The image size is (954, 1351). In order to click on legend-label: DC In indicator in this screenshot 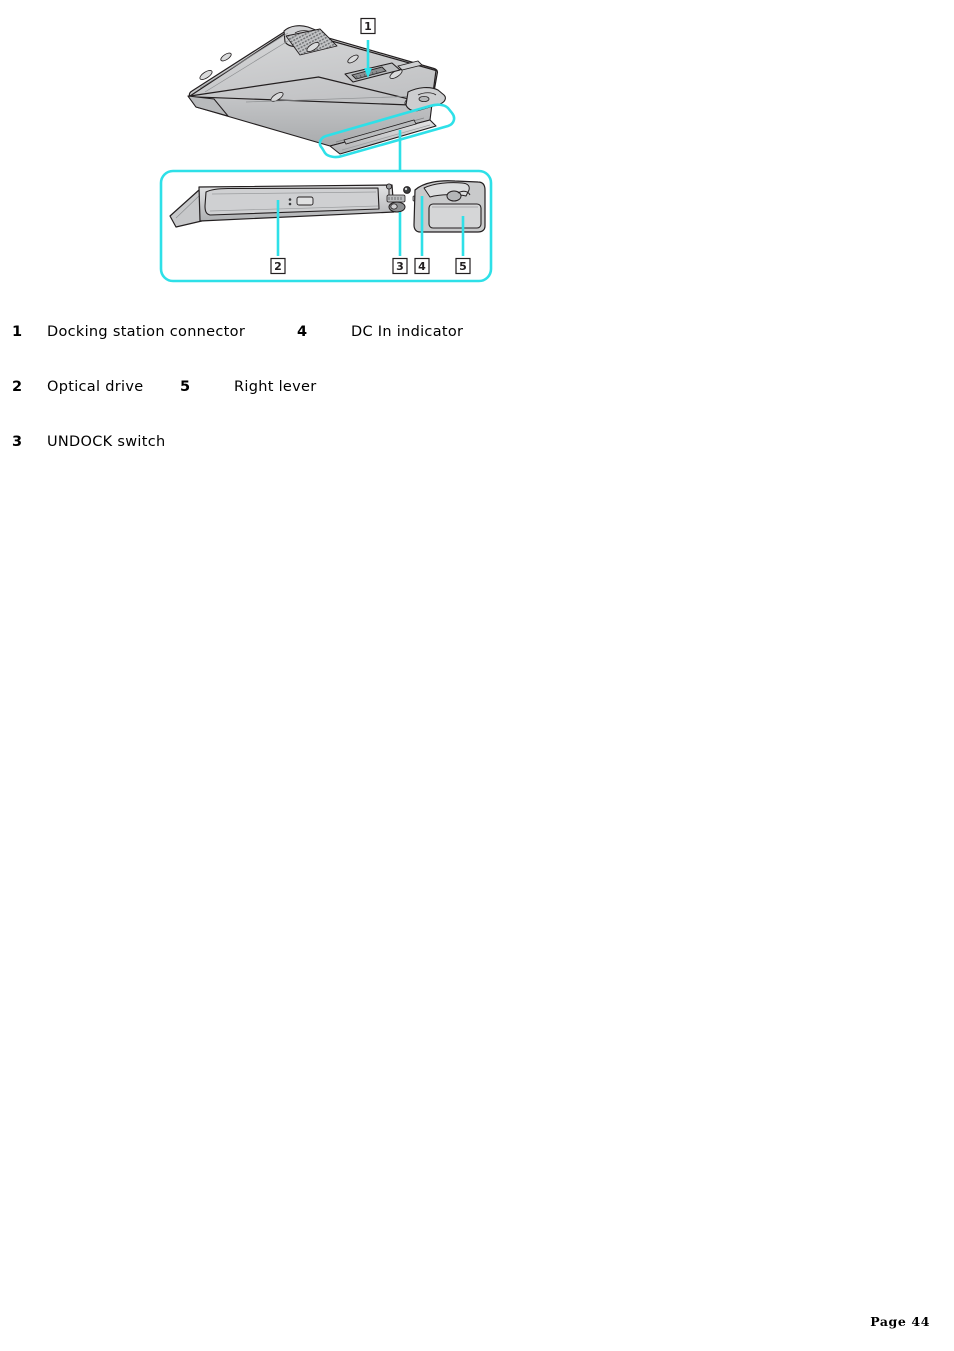, I will do `click(407, 332)`.